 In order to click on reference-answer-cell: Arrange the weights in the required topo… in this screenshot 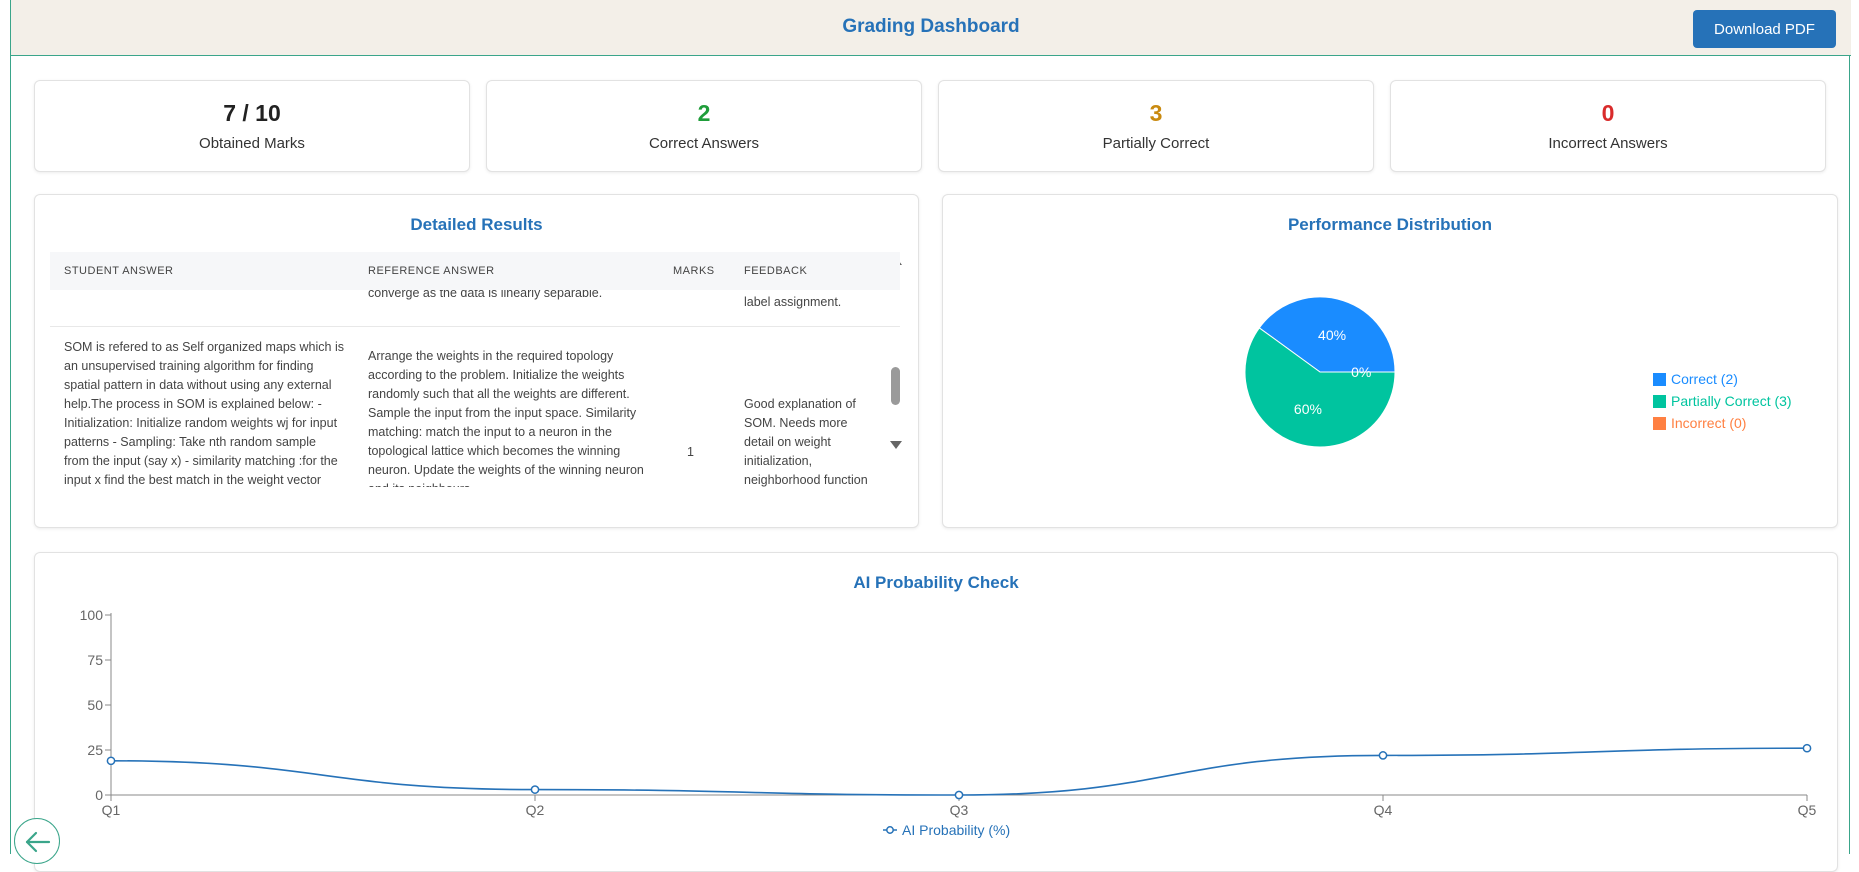, I will do `click(506, 418)`.